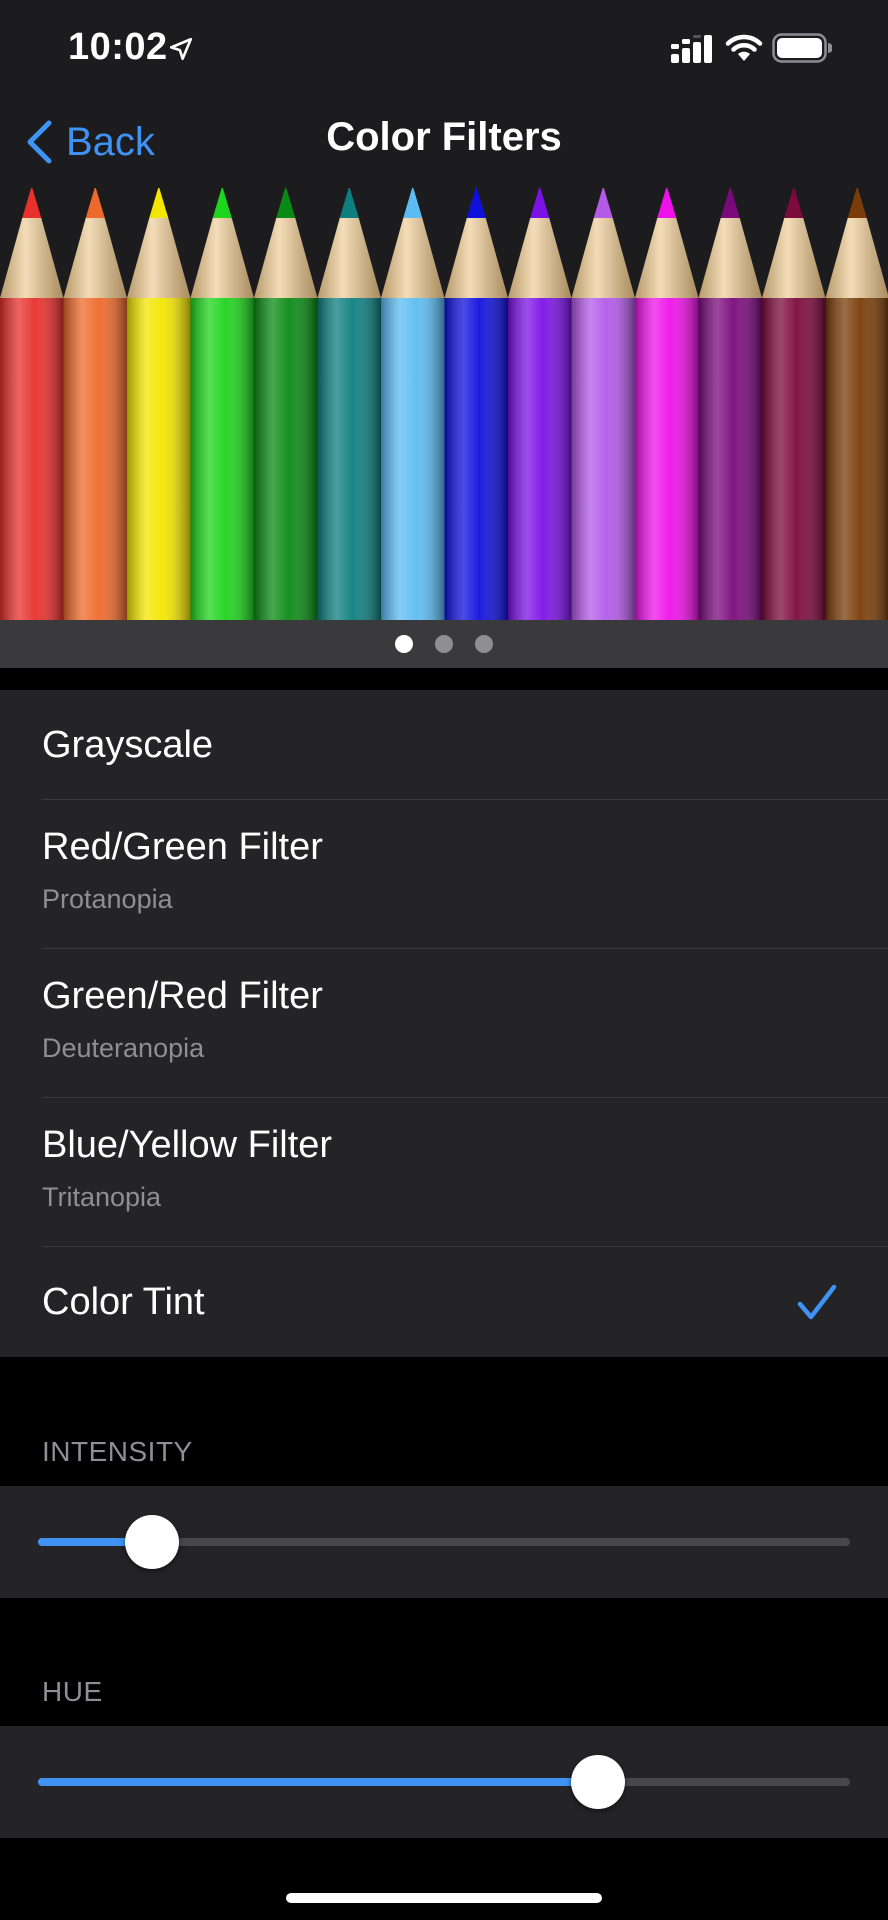 The width and height of the screenshot is (888, 1920). What do you see at coordinates (123, 1048) in the screenshot?
I see `filter-option-subtitle: Deuteranopia` at bounding box center [123, 1048].